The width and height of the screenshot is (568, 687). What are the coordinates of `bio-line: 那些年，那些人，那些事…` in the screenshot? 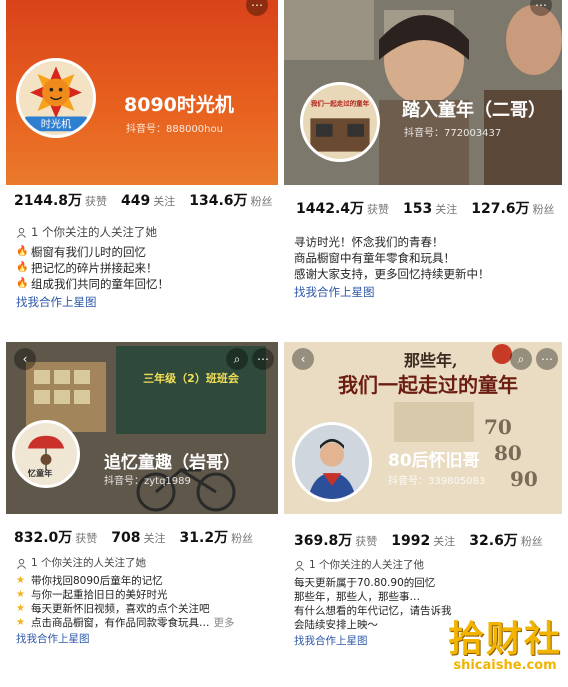 It's located at (357, 597).